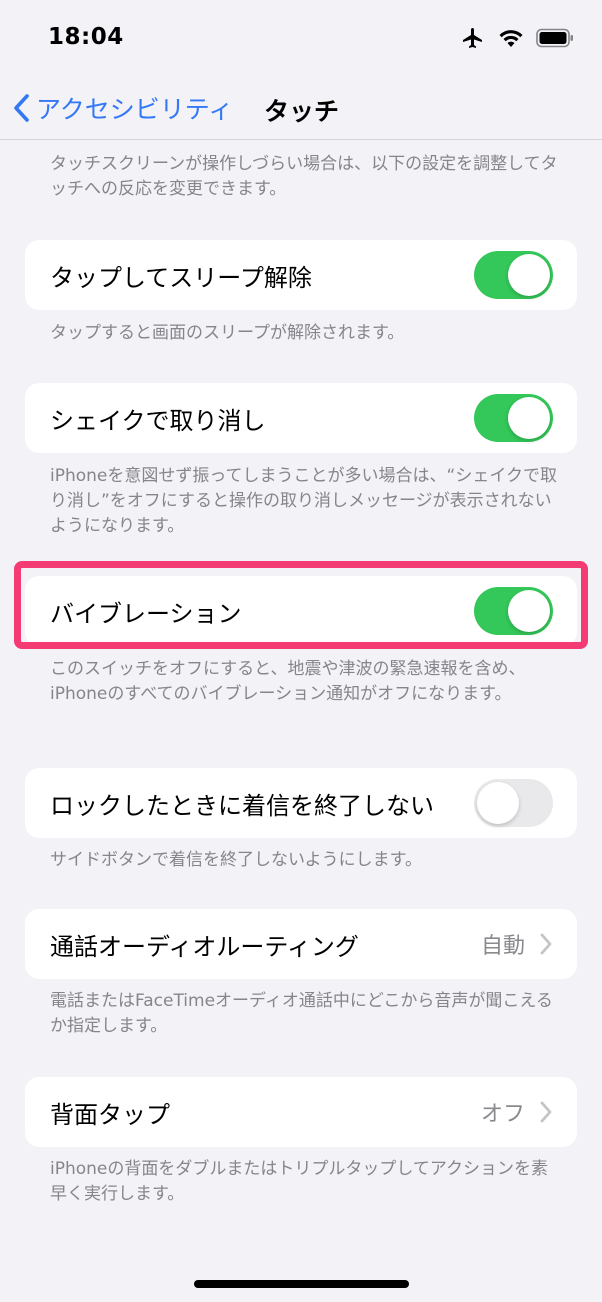 The width and height of the screenshot is (602, 1302). What do you see at coordinates (301, 605) in the screenshot?
I see `highlight-frame` at bounding box center [301, 605].